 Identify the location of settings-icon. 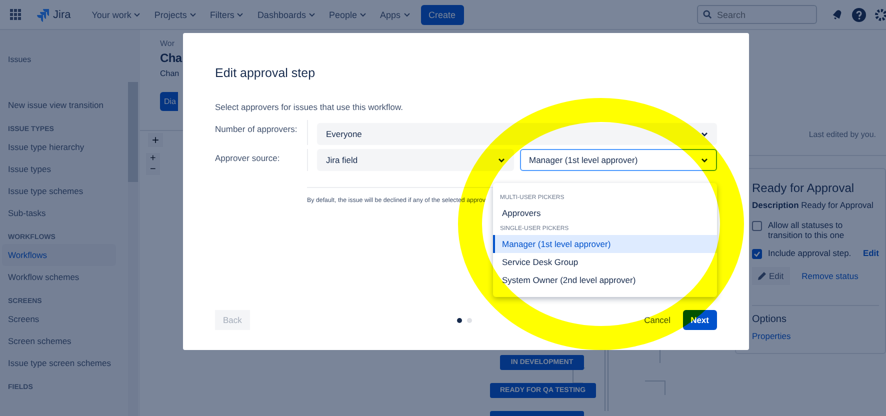
(880, 15).